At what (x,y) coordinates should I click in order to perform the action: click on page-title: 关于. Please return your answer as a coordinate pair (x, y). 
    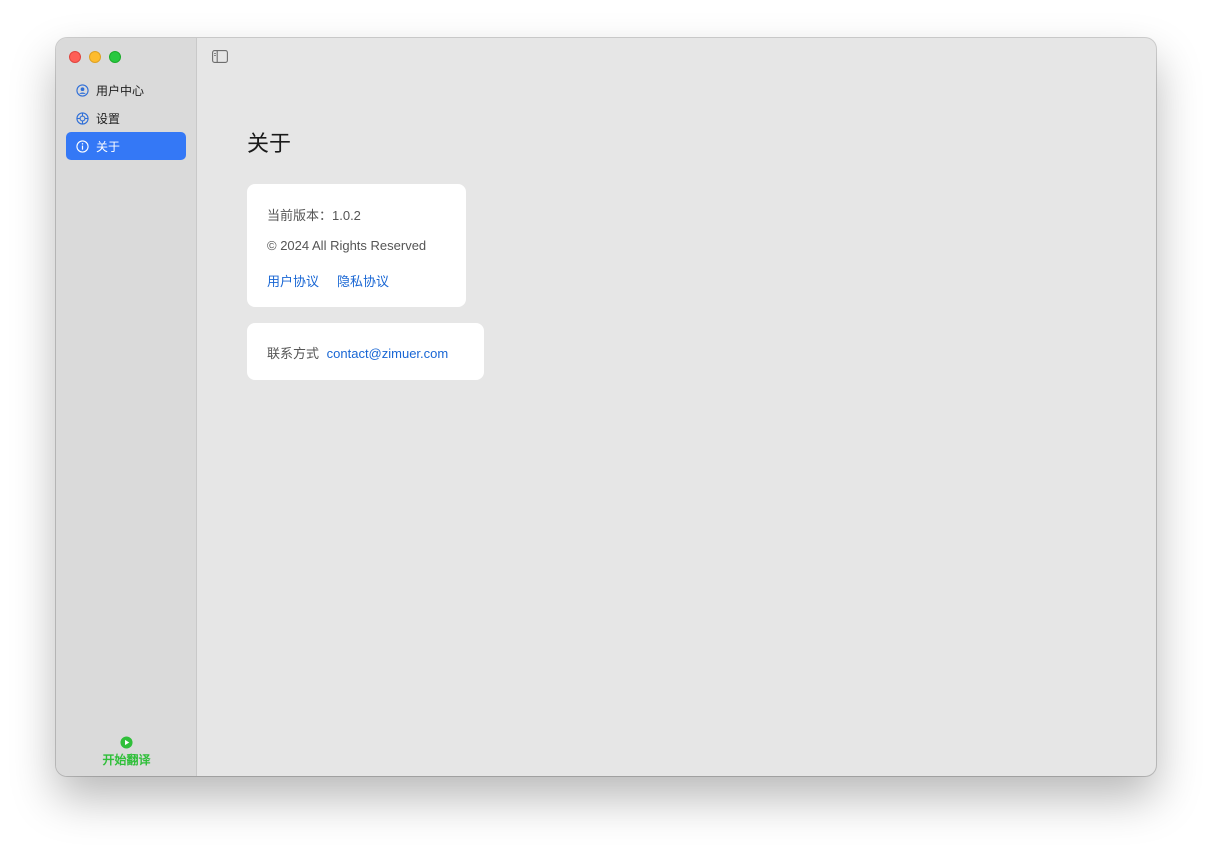
    Looking at the image, I should click on (269, 143).